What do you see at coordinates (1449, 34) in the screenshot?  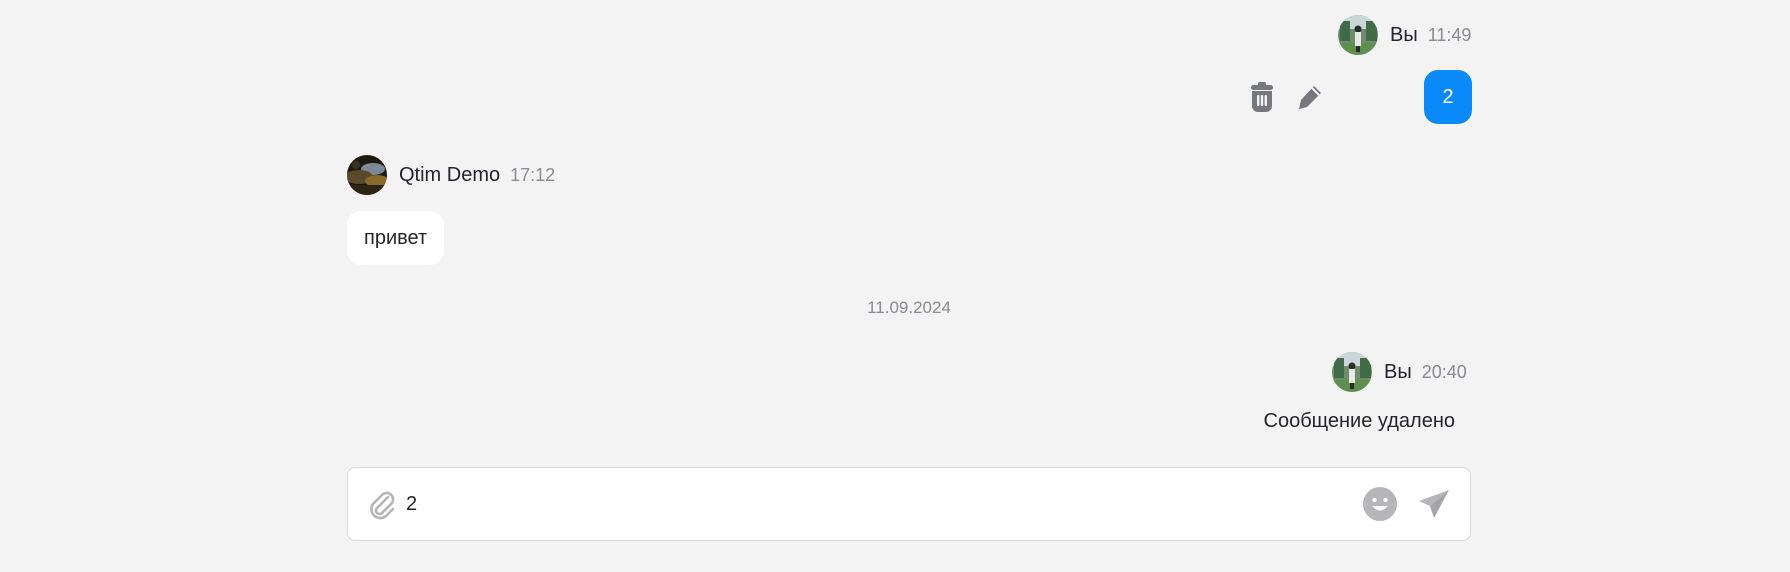 I see `message-time: 11:49` at bounding box center [1449, 34].